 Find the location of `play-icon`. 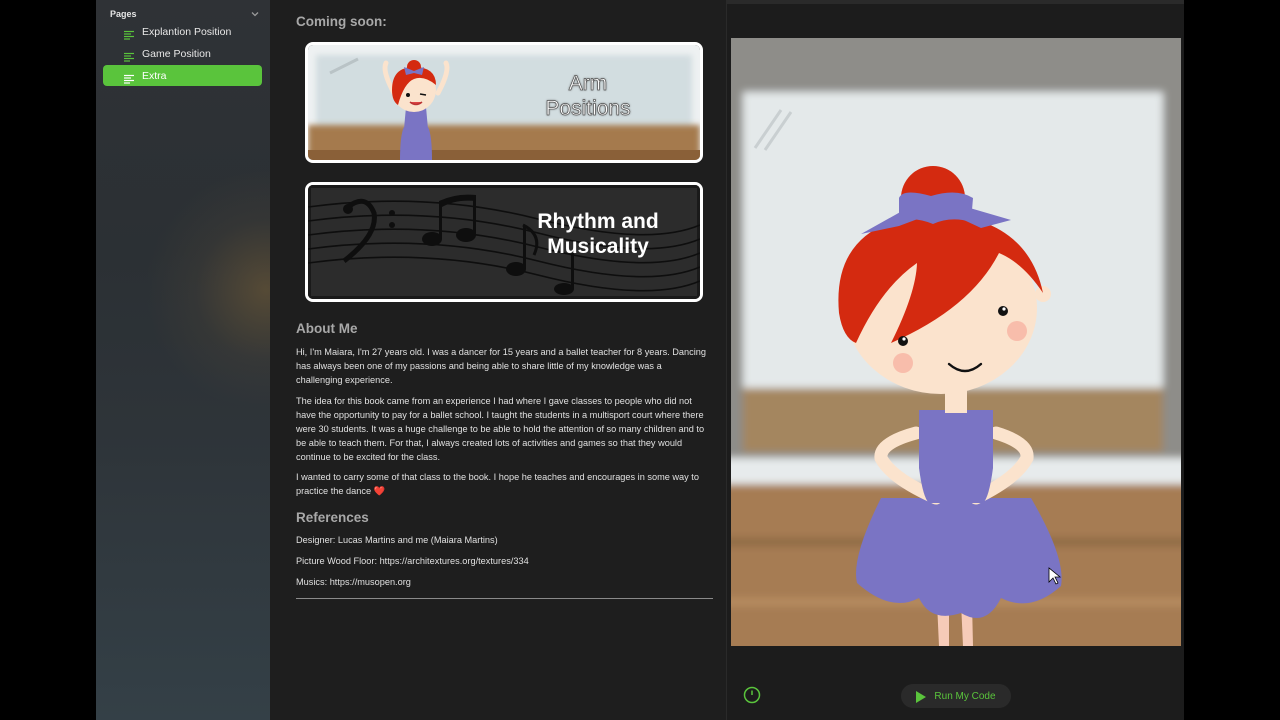

play-icon is located at coordinates (921, 696).